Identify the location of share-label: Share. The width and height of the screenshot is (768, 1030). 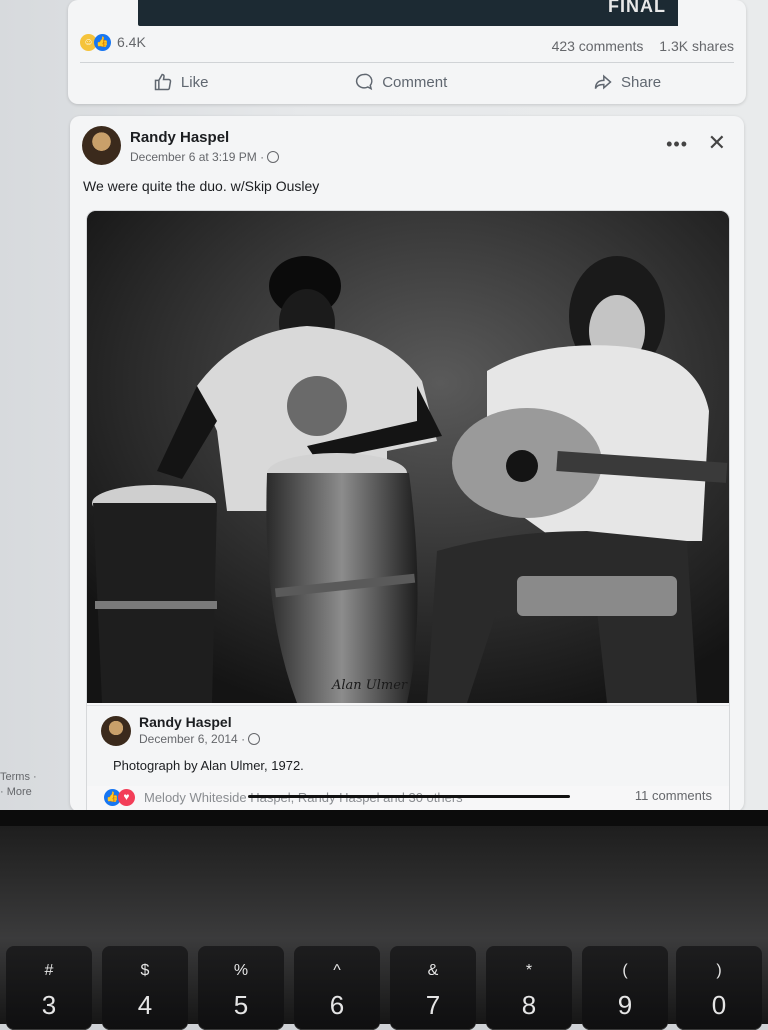
(641, 82).